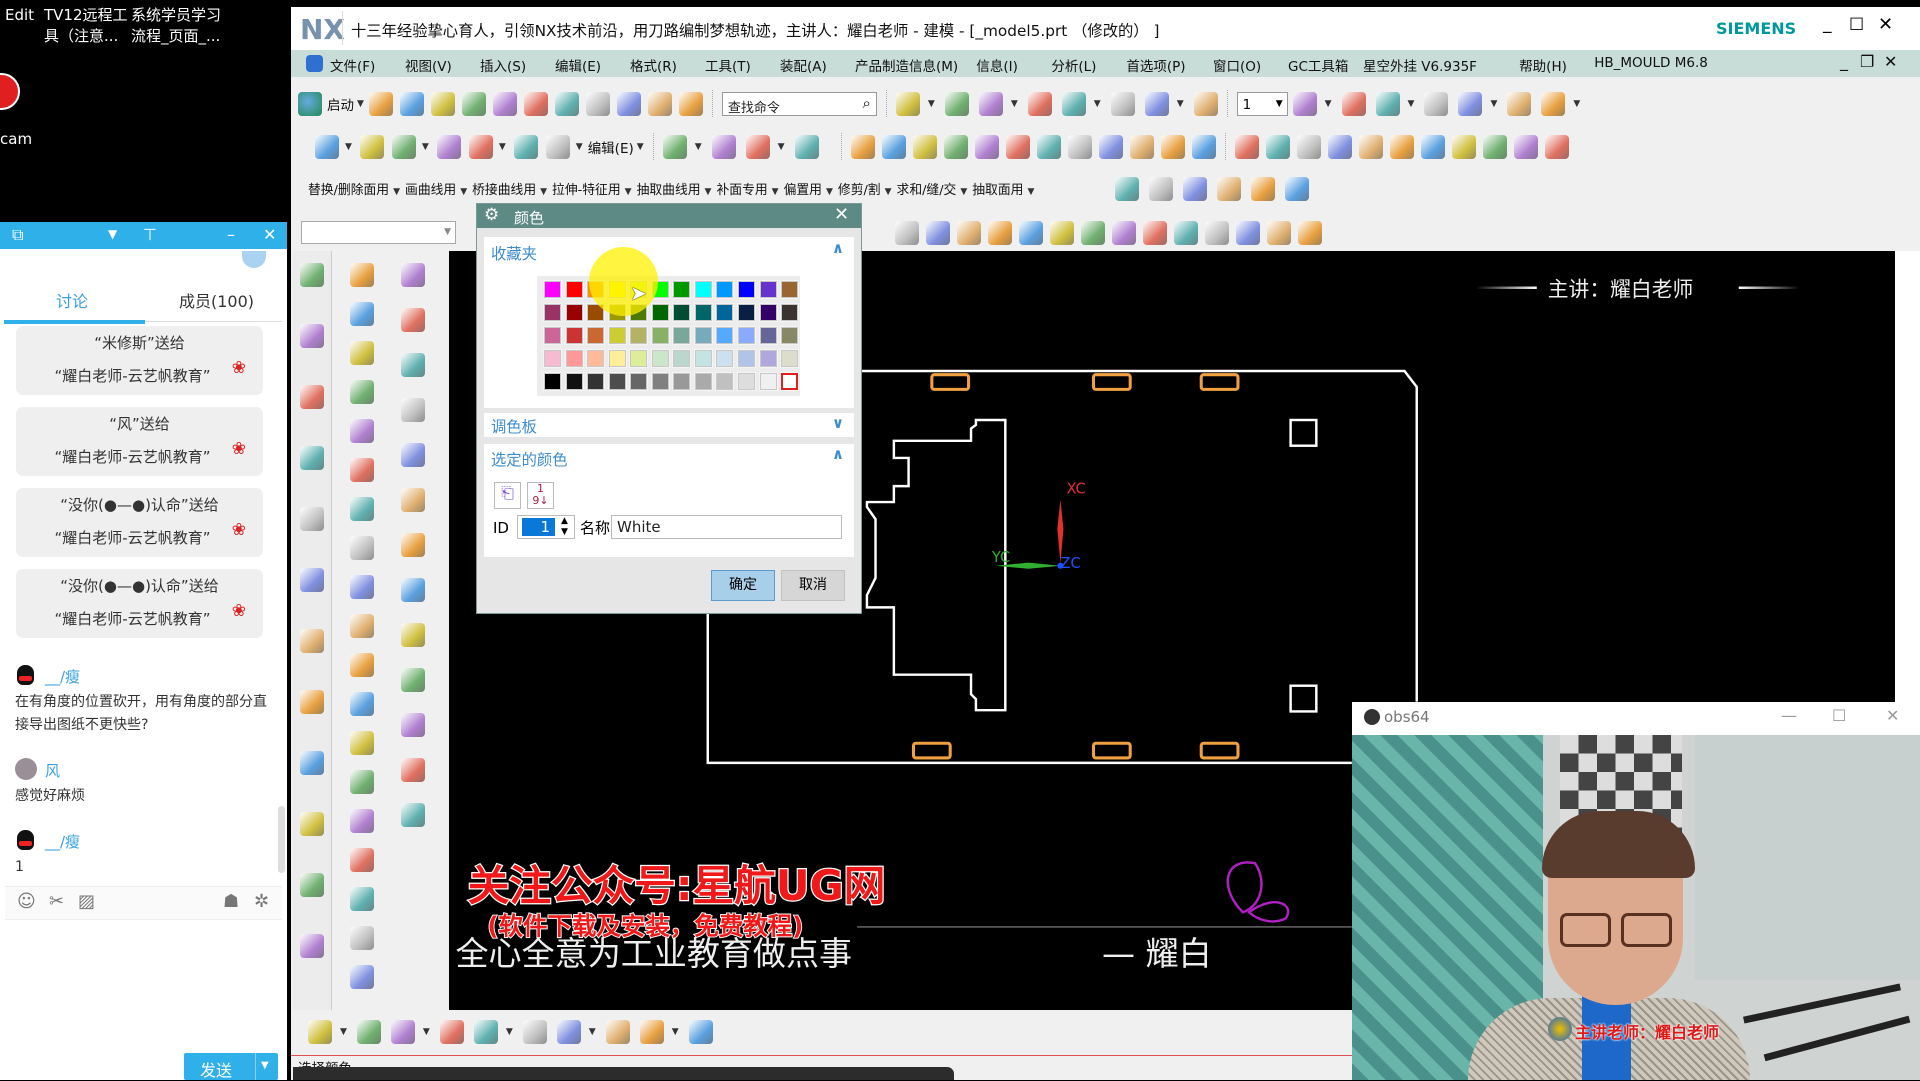 The image size is (1920, 1081). I want to click on minimize-button: —, so click(1789, 715).